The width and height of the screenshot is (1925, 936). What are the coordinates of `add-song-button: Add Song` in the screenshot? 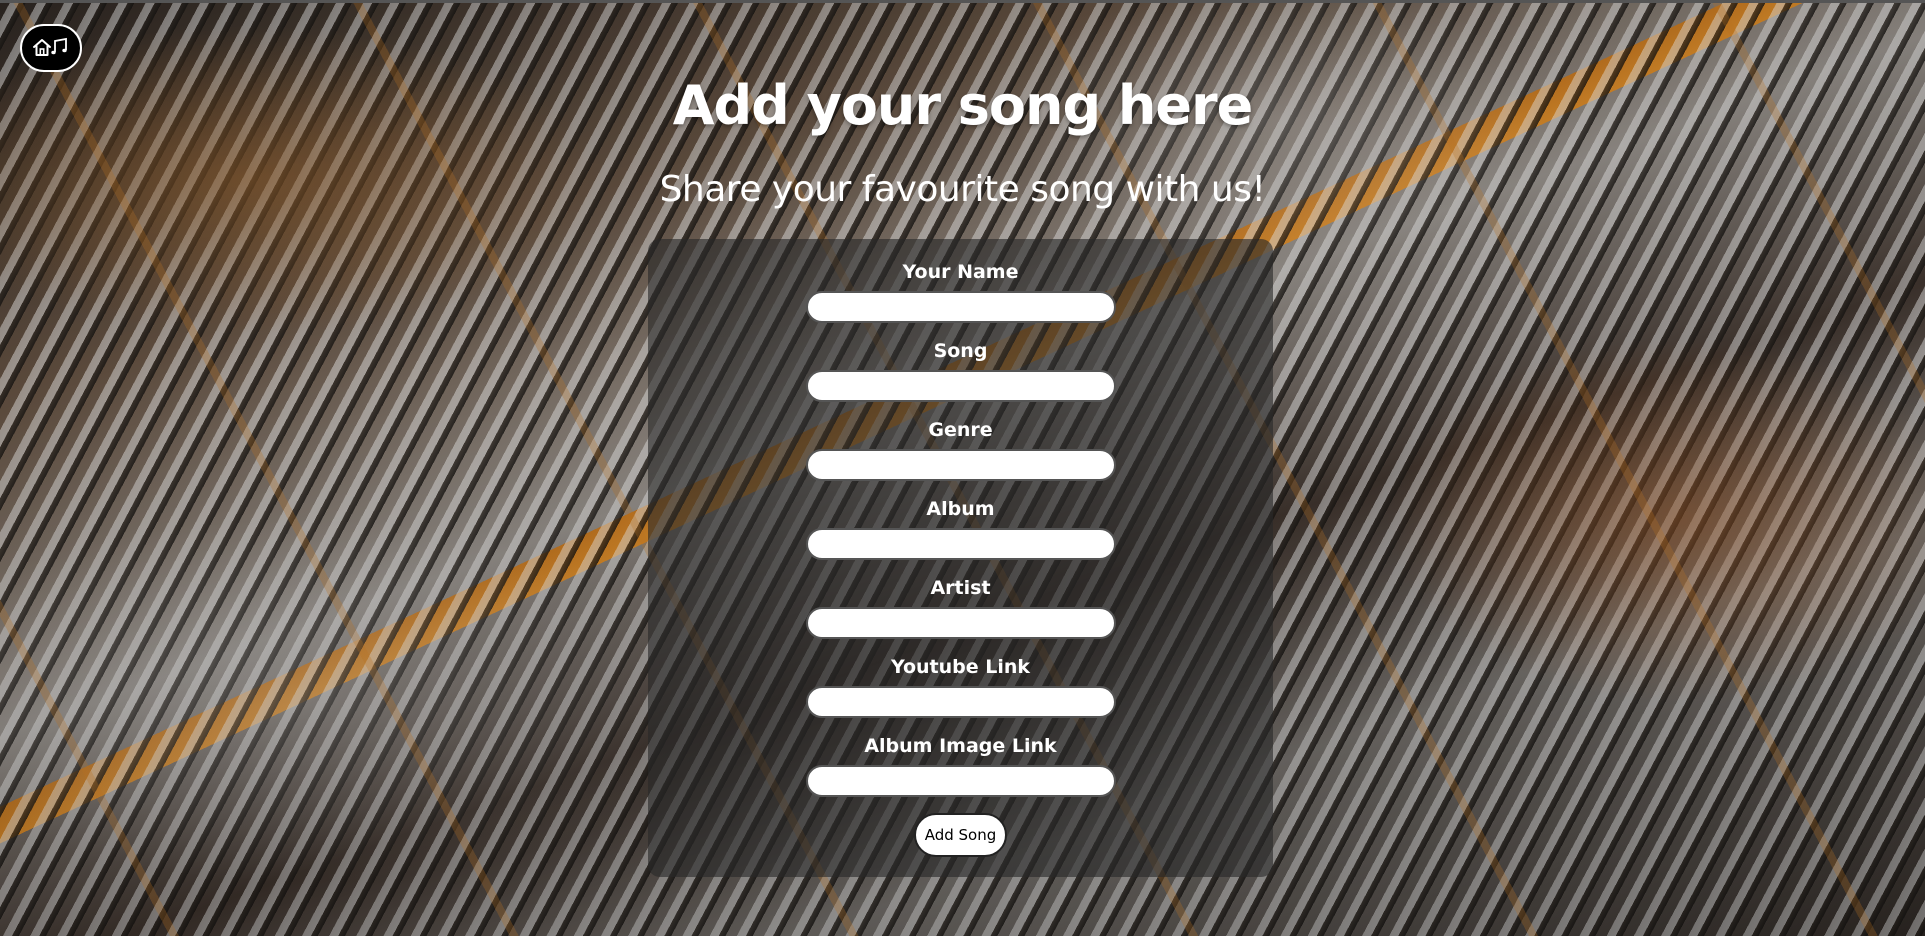 It's located at (960, 835).